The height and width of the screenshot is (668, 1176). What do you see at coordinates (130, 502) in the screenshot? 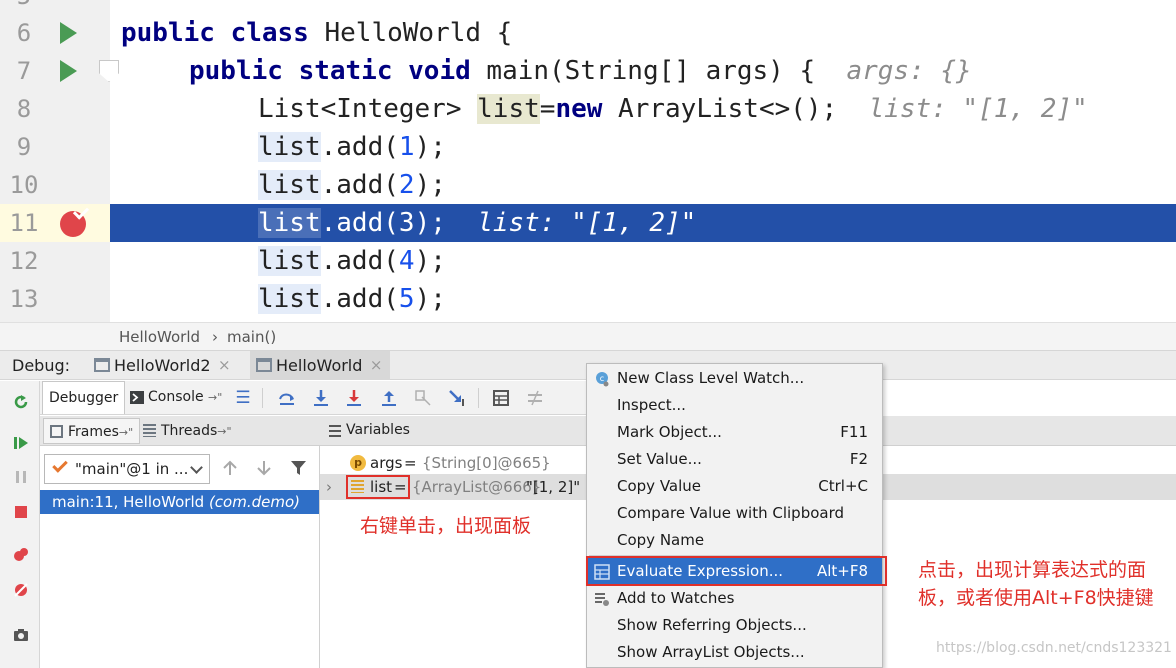
I see `frame-label: main:11, HelloWorld` at bounding box center [130, 502].